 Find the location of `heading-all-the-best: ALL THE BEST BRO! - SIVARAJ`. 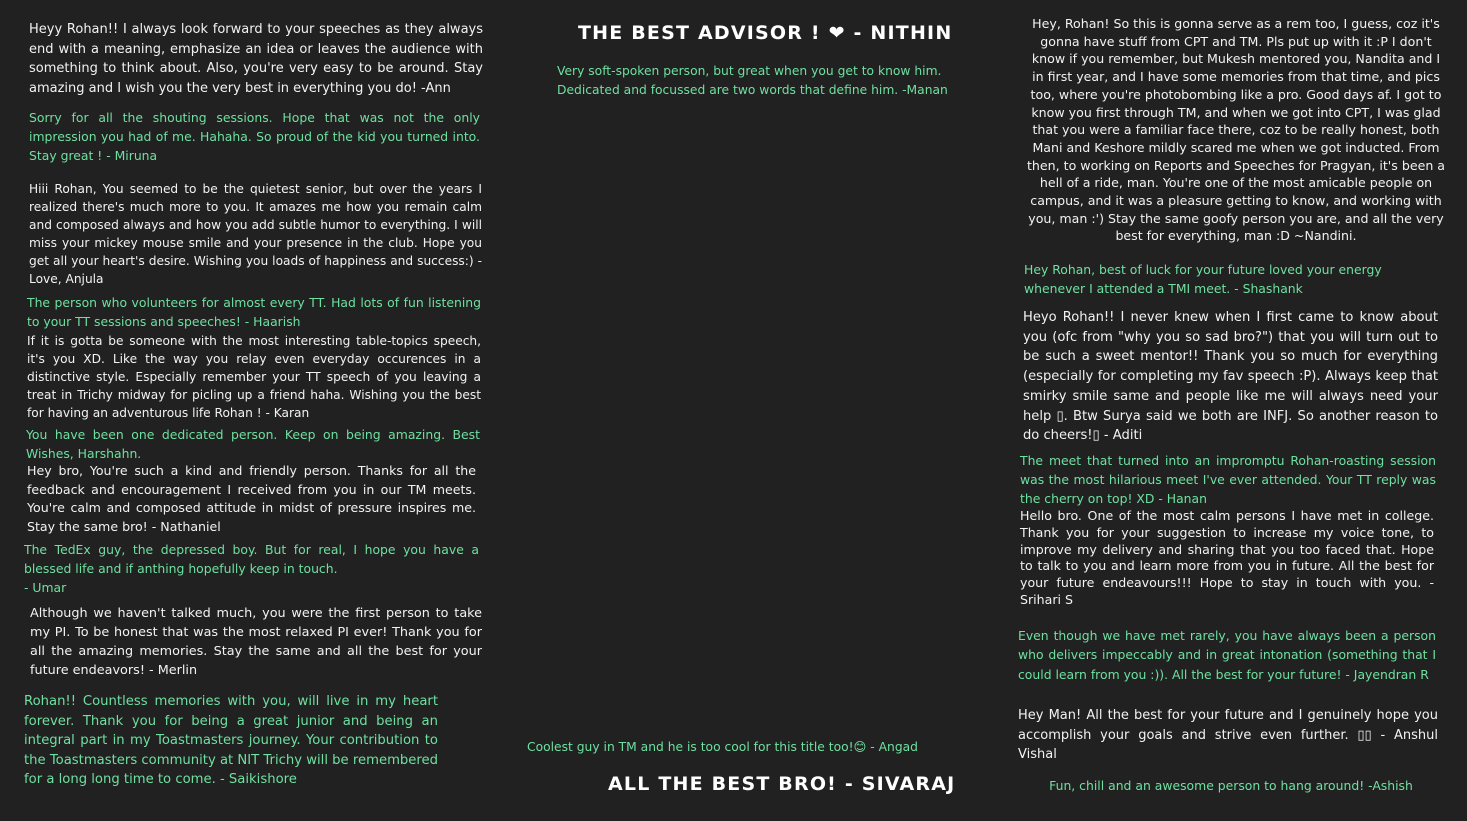

heading-all-the-best: ALL THE BEST BRO! - SIVARAJ is located at coordinates (782, 784).